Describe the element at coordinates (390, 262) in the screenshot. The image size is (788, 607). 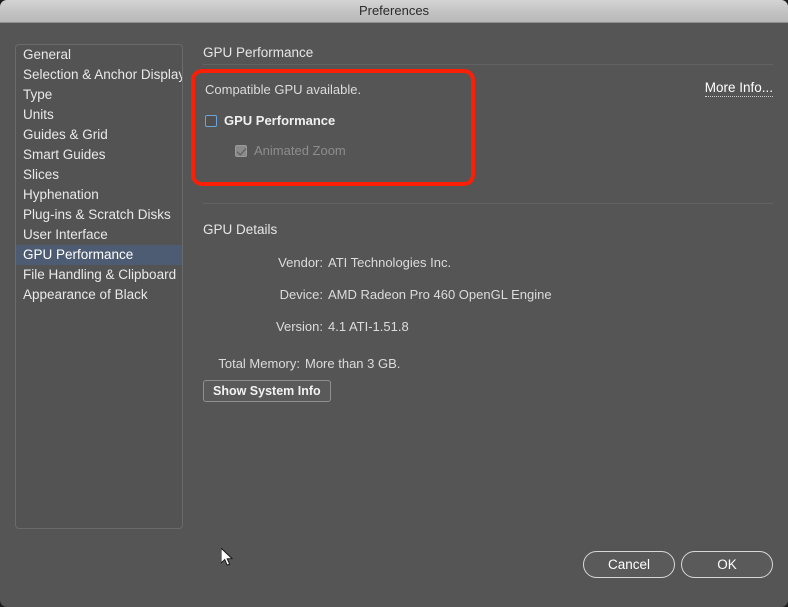
I see `detail-value: ATI Technologies Inc.` at that location.